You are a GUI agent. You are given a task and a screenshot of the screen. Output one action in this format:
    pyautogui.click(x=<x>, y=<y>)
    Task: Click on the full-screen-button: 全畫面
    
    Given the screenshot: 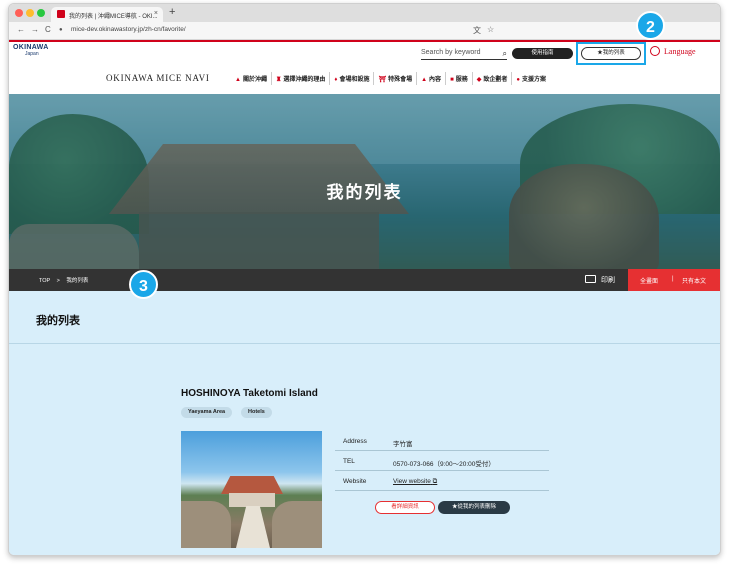 What is the action you would take?
    pyautogui.click(x=649, y=280)
    